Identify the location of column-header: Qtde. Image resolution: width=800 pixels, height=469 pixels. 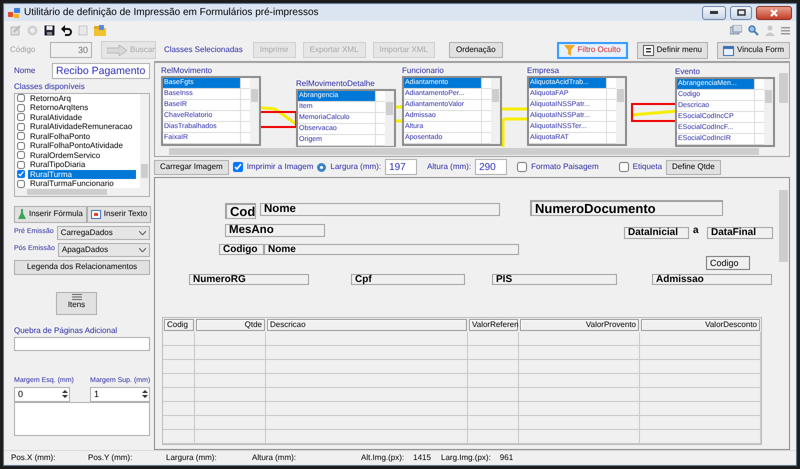
(230, 325).